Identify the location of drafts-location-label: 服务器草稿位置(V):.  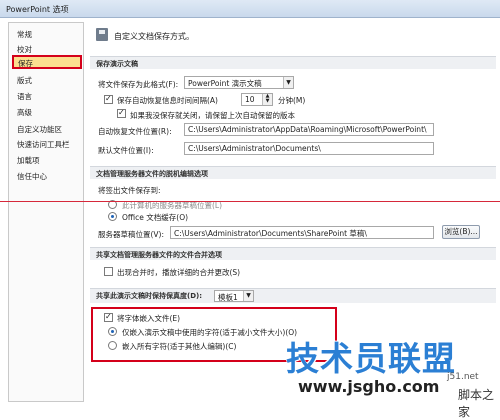
(131, 234).